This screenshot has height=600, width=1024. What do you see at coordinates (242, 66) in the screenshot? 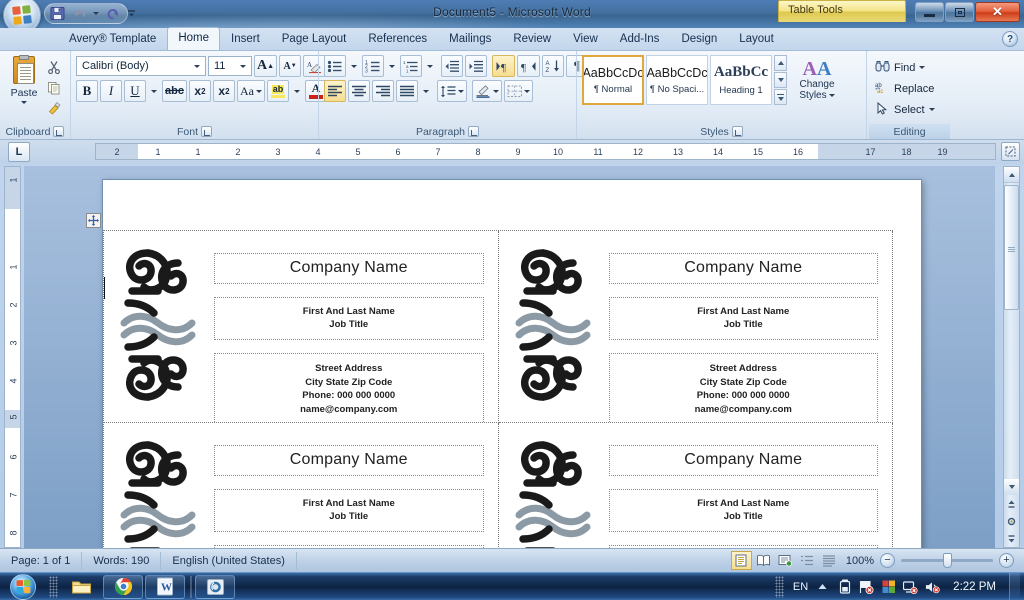
I see `font-size-dropdown-arrow` at bounding box center [242, 66].